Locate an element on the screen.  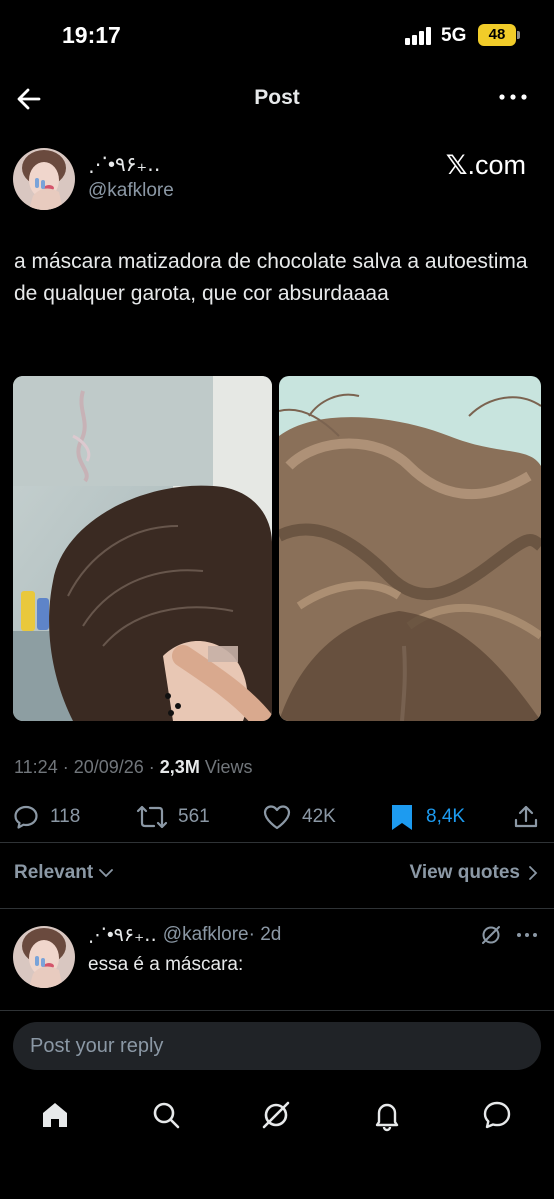
sort-replies-button: Relevant is located at coordinates (64, 873).